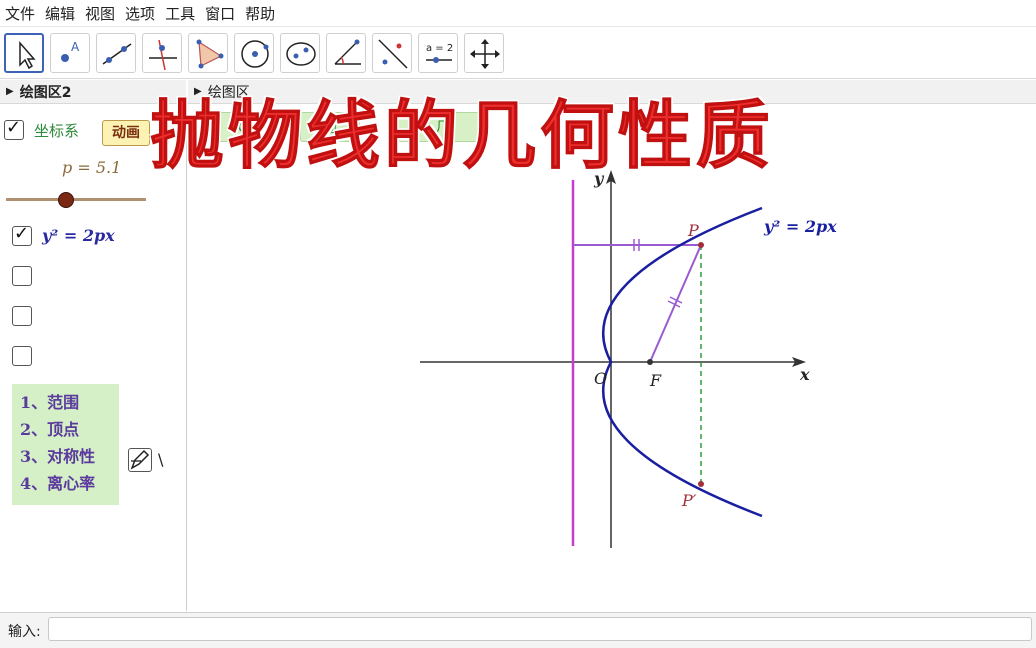 This screenshot has width=1036, height=648. Describe the element at coordinates (439, 48) in the screenshot. I see `svg-text: a = 2` at that location.